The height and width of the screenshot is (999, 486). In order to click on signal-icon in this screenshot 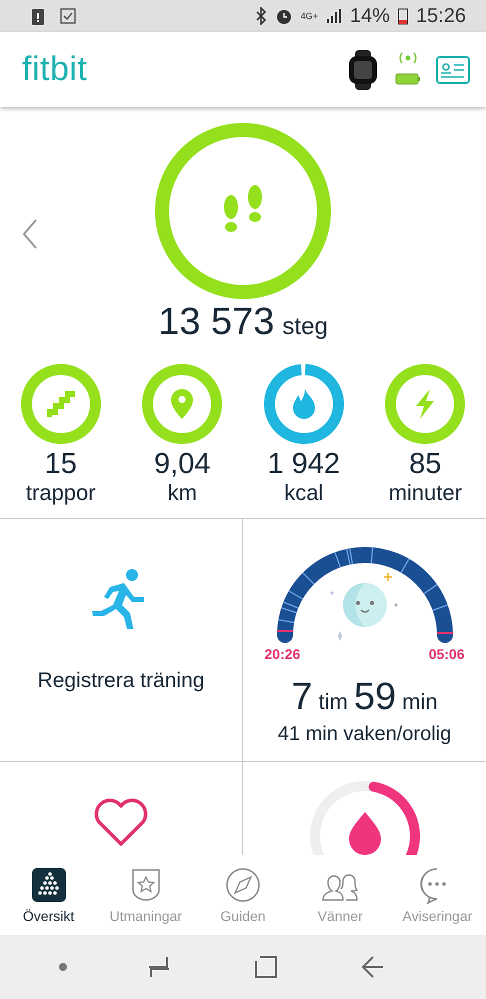, I will do `click(334, 16)`.